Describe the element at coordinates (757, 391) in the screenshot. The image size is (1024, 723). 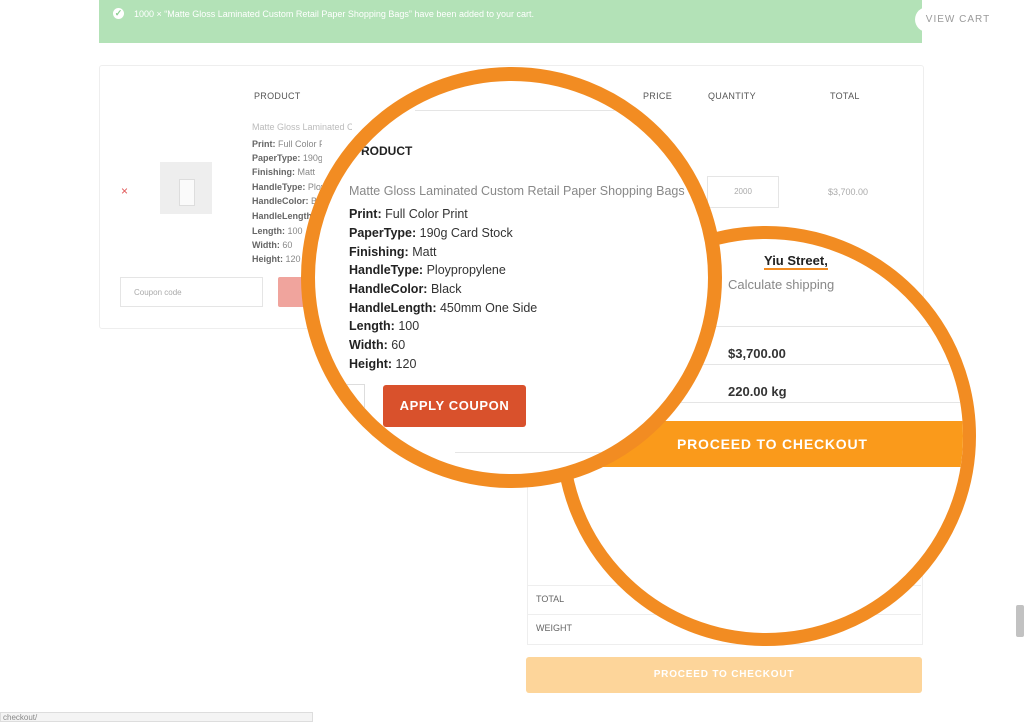
I see `zoom-weight-value: 220.00 kg` at that location.